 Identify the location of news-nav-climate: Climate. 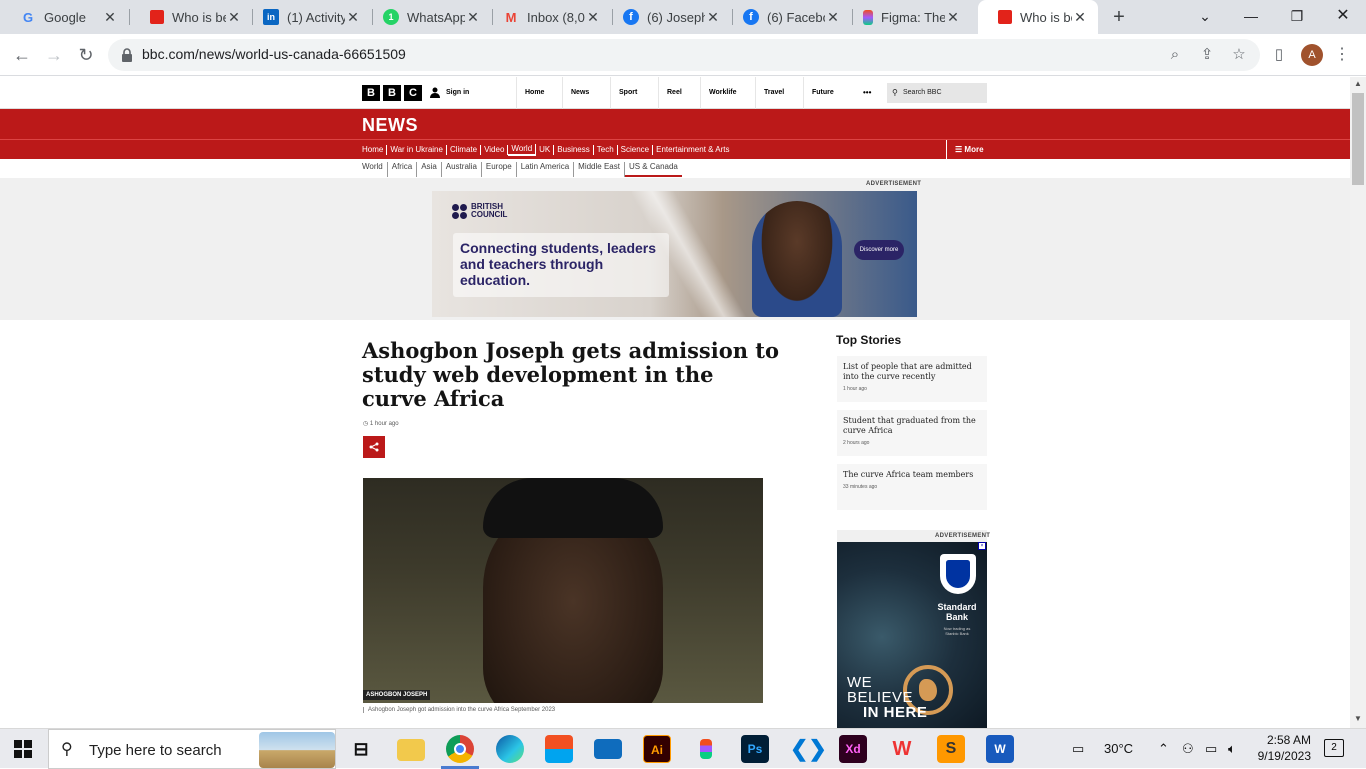
(464, 150).